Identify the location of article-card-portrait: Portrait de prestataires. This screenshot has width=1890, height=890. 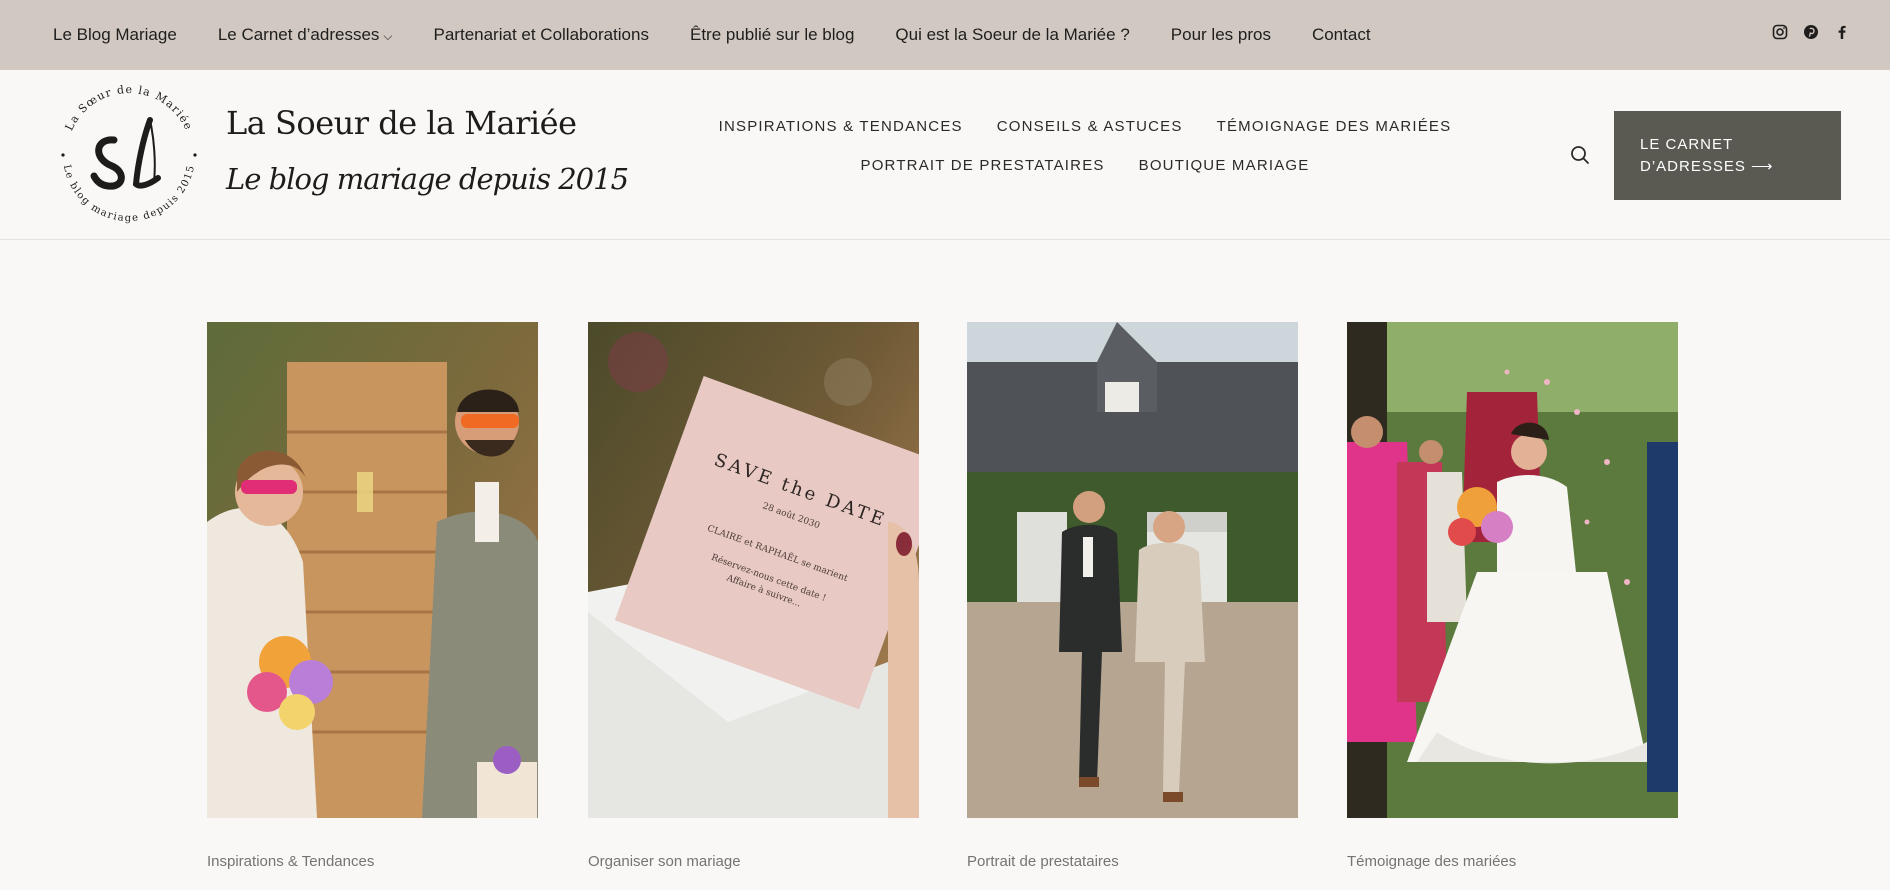
(1132, 596).